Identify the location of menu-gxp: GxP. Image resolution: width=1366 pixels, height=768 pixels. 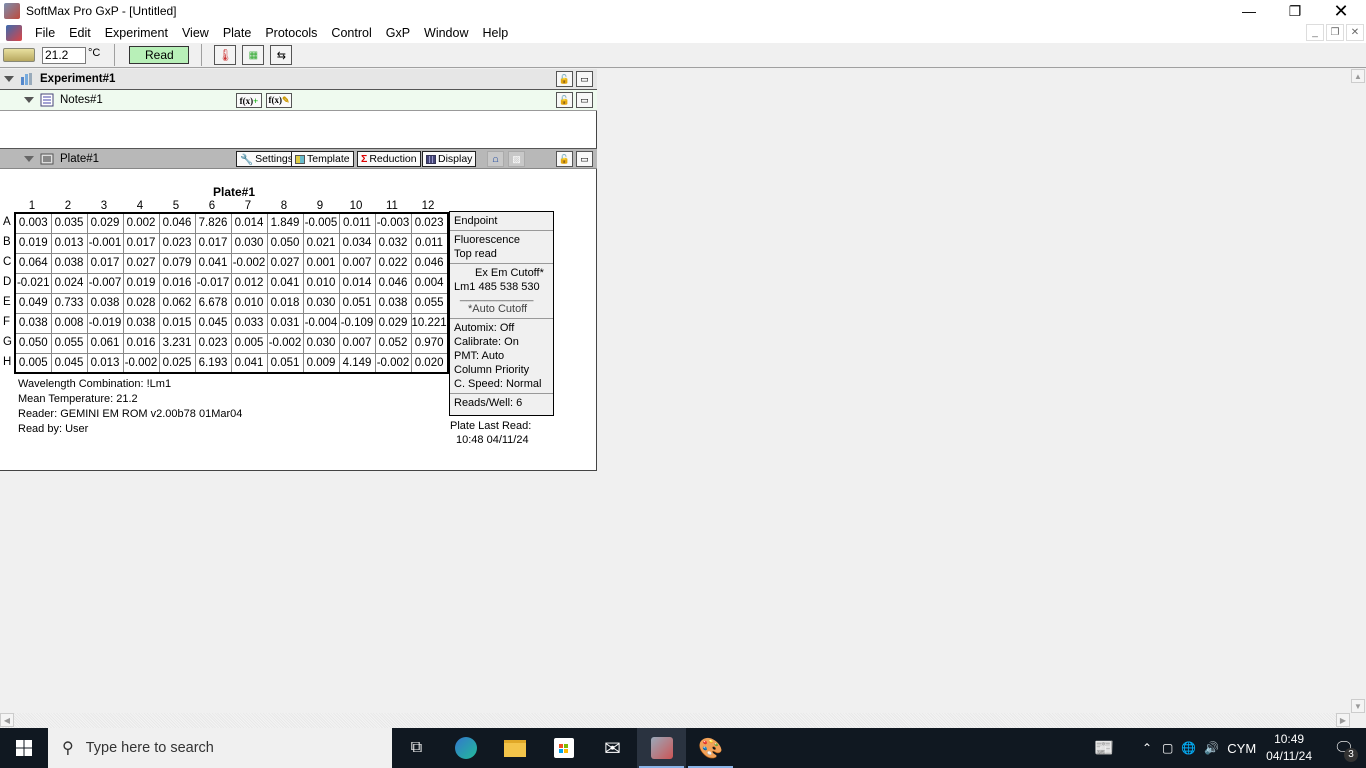
(398, 33).